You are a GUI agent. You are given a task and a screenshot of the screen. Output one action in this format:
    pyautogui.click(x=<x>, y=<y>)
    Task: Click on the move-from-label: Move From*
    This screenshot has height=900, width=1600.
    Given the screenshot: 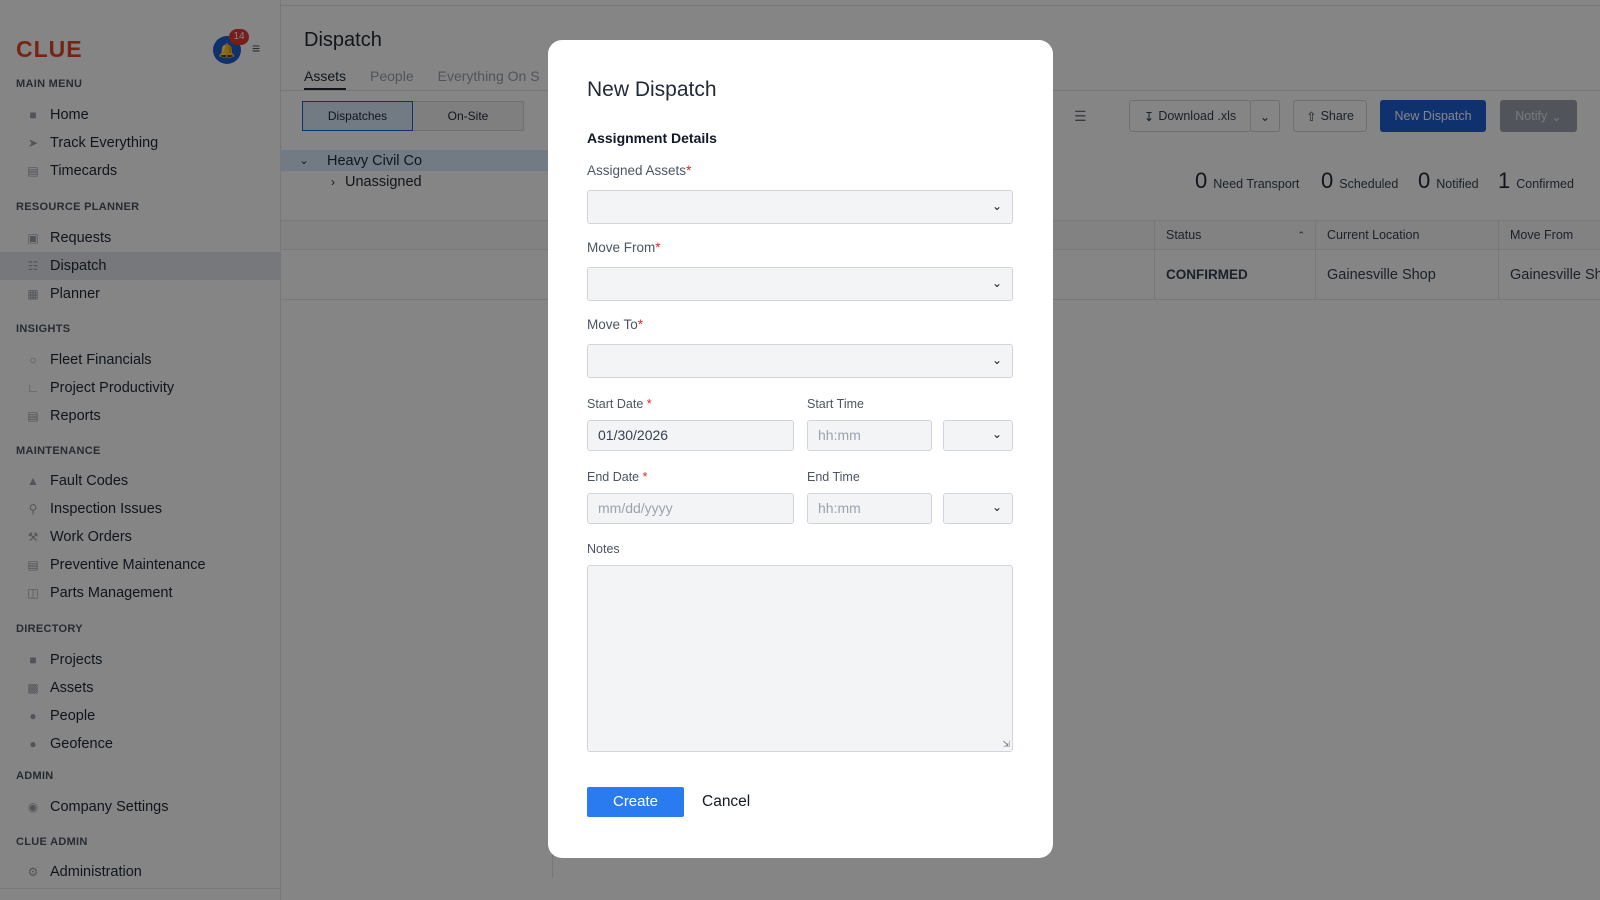 What is the action you would take?
    pyautogui.click(x=624, y=247)
    